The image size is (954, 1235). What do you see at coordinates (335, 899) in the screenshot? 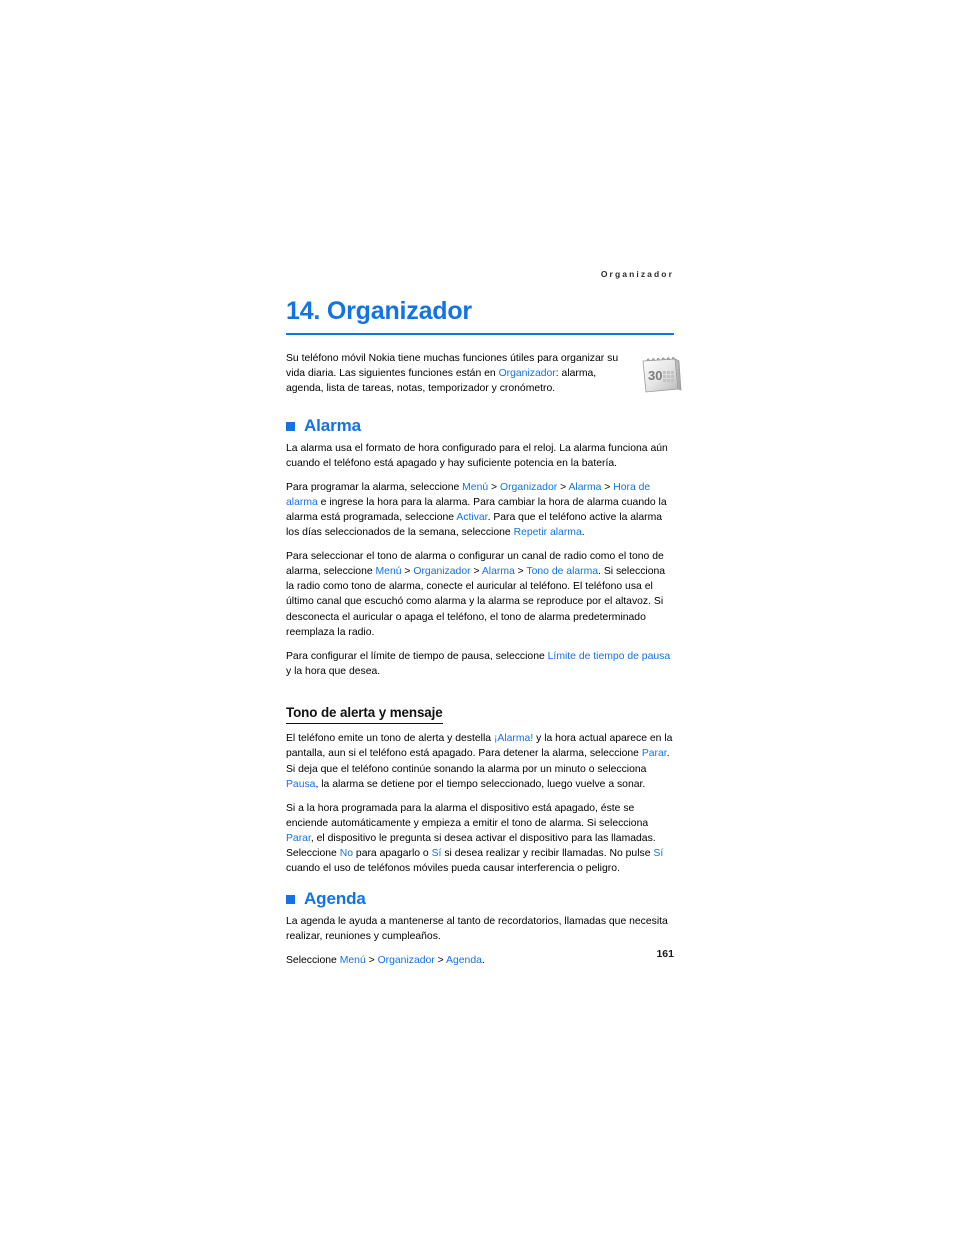
I see `section-heading-label: Agenda` at bounding box center [335, 899].